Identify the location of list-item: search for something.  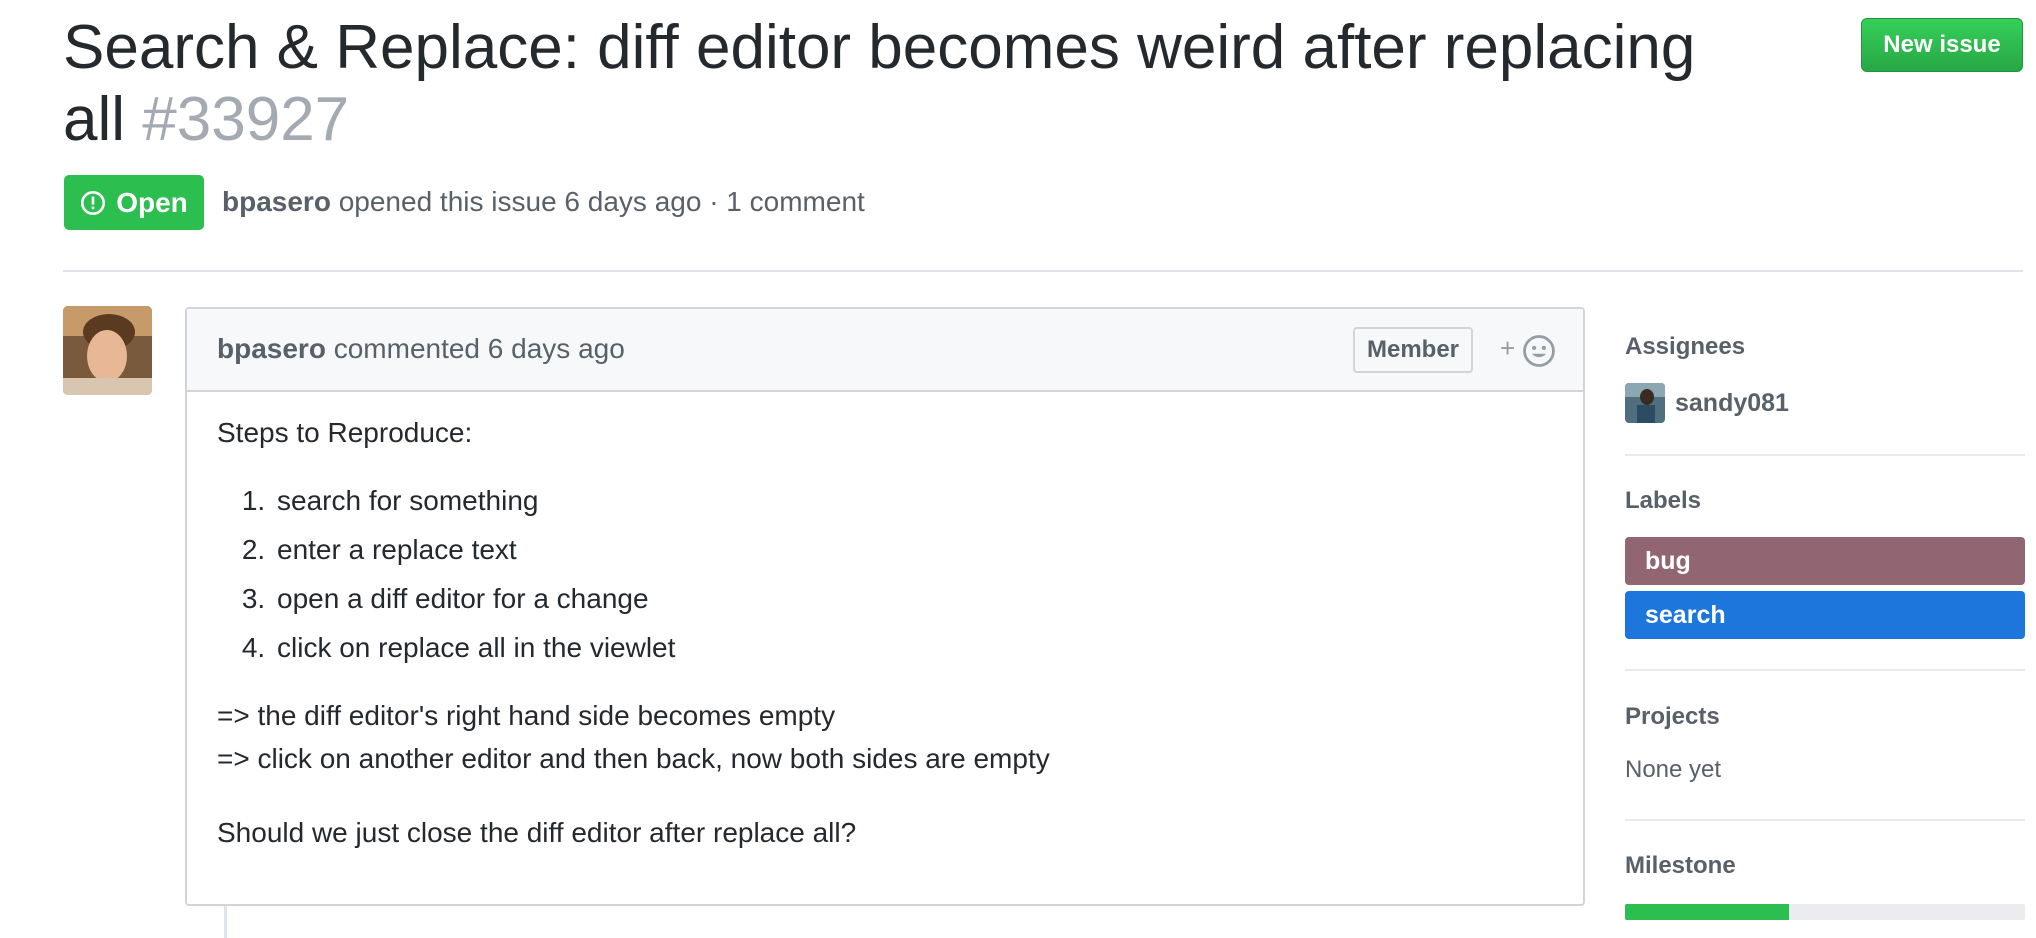
(913, 500).